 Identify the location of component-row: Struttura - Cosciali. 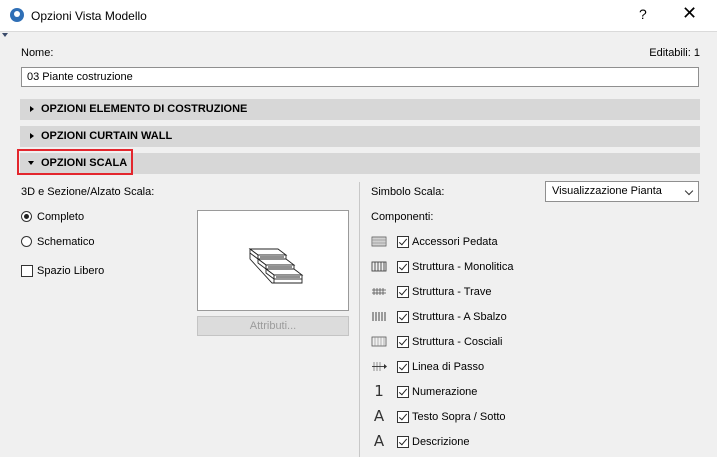
(536, 342).